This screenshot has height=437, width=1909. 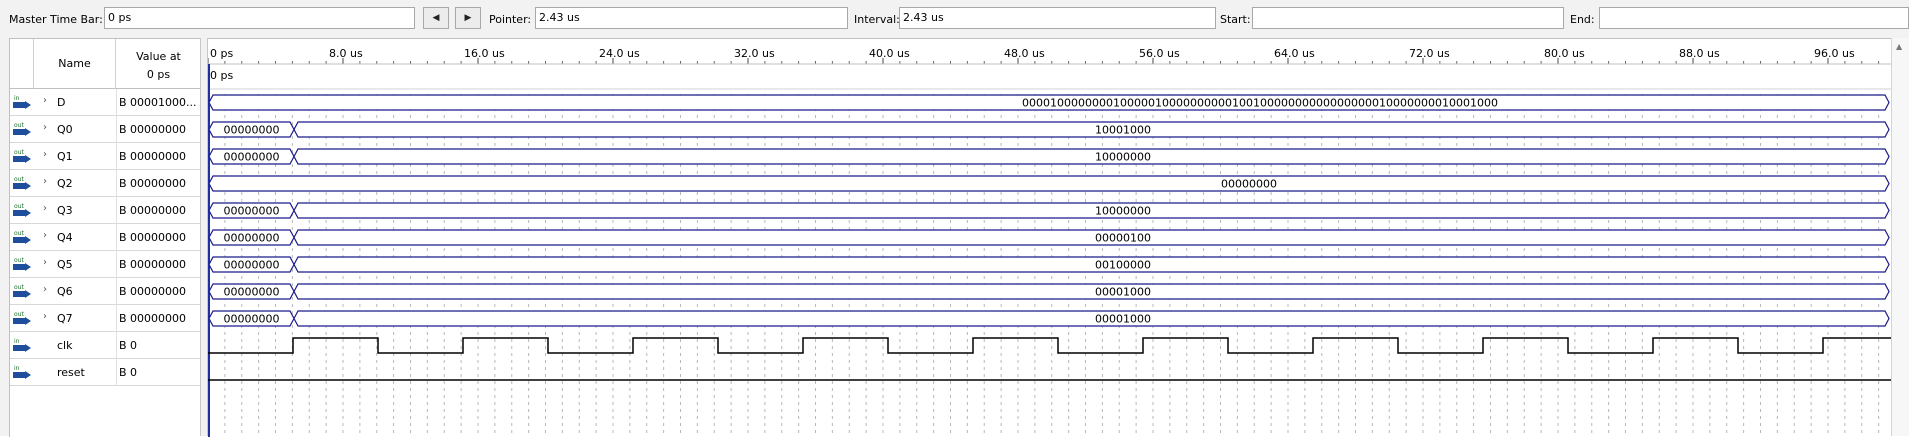 What do you see at coordinates (65, 156) in the screenshot?
I see `signal-name: Q1` at bounding box center [65, 156].